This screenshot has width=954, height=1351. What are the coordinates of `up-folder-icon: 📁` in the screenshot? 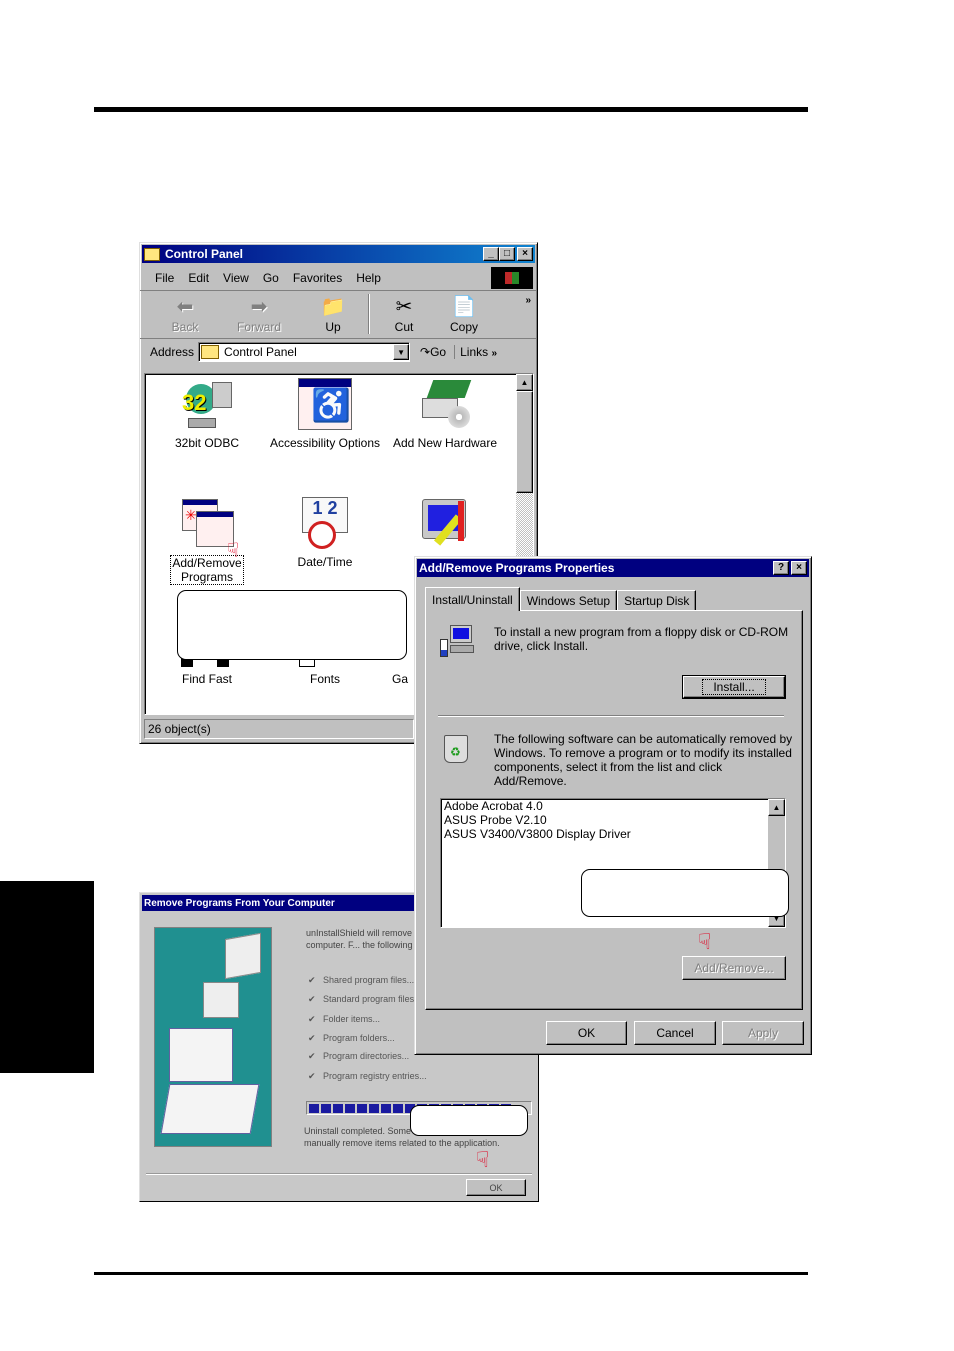 It's located at (333, 307).